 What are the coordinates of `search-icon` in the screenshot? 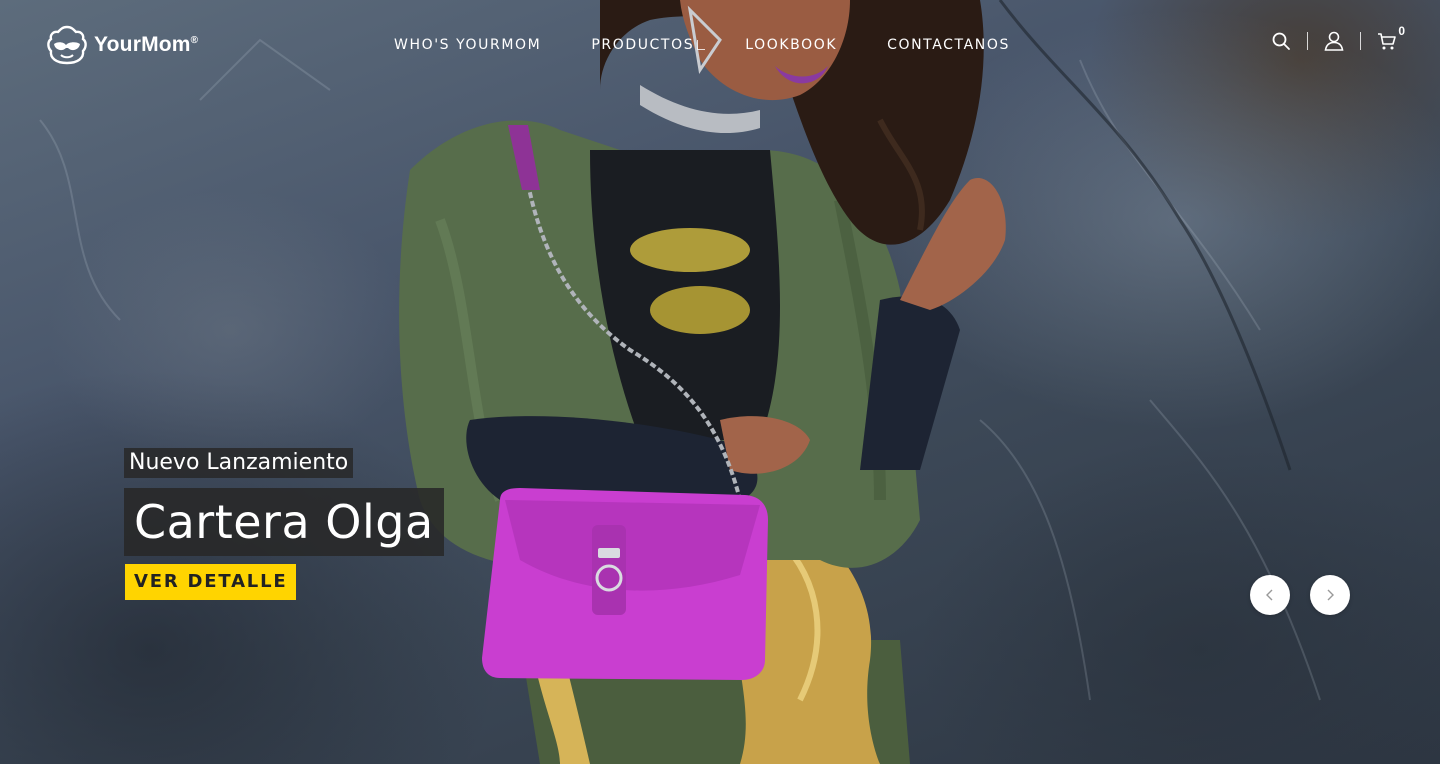 It's located at (1281, 41).